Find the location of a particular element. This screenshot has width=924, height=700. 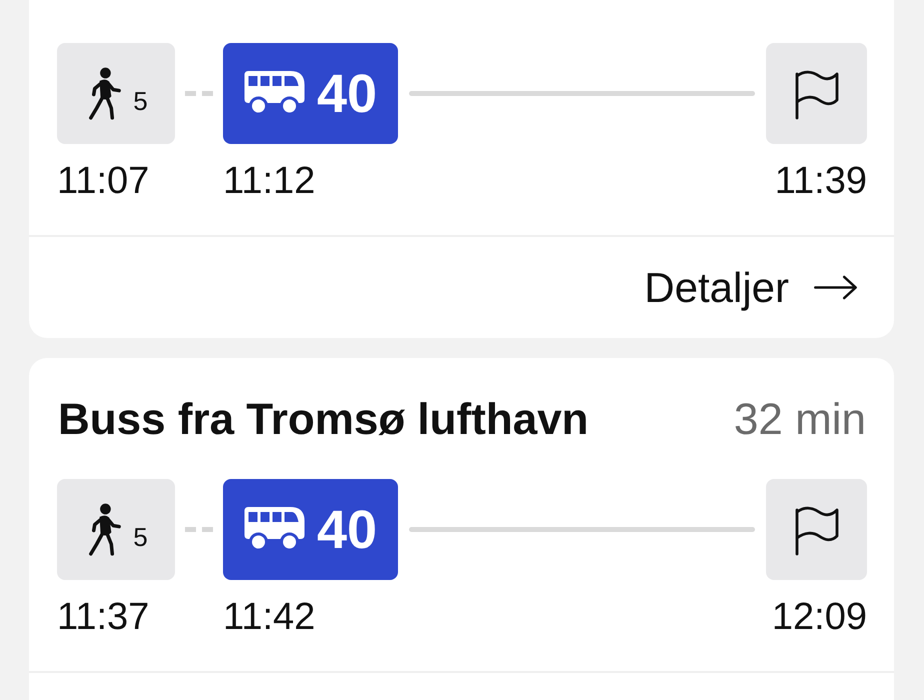

departure-time: 11:42 is located at coordinates (269, 617).